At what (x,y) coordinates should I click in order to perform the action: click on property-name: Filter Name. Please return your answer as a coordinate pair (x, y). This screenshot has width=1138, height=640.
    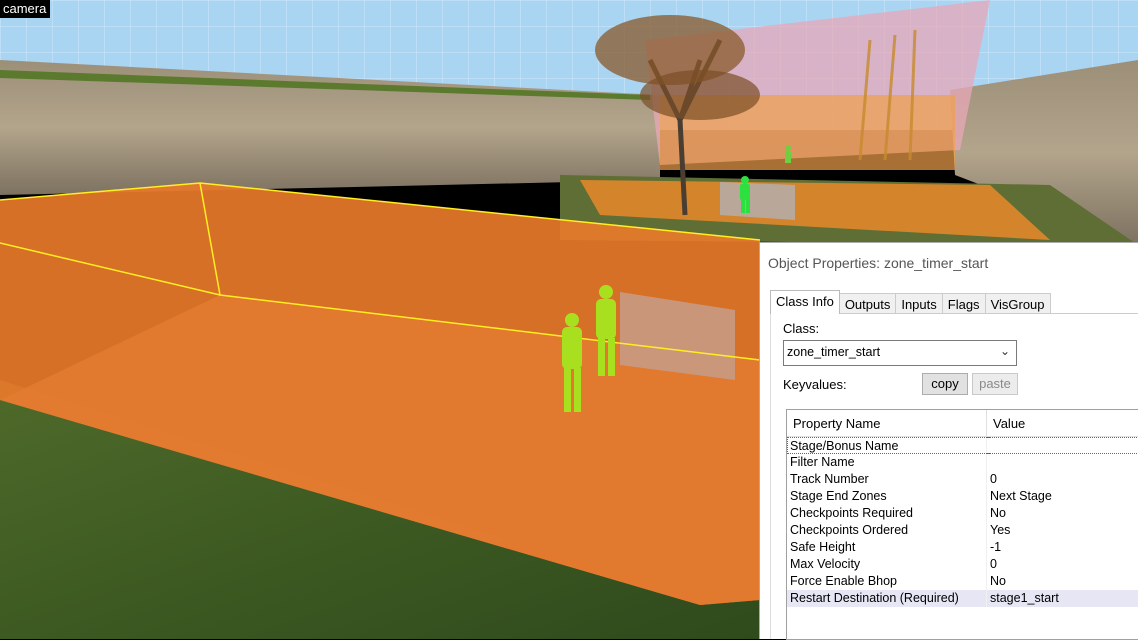
    Looking at the image, I should click on (887, 462).